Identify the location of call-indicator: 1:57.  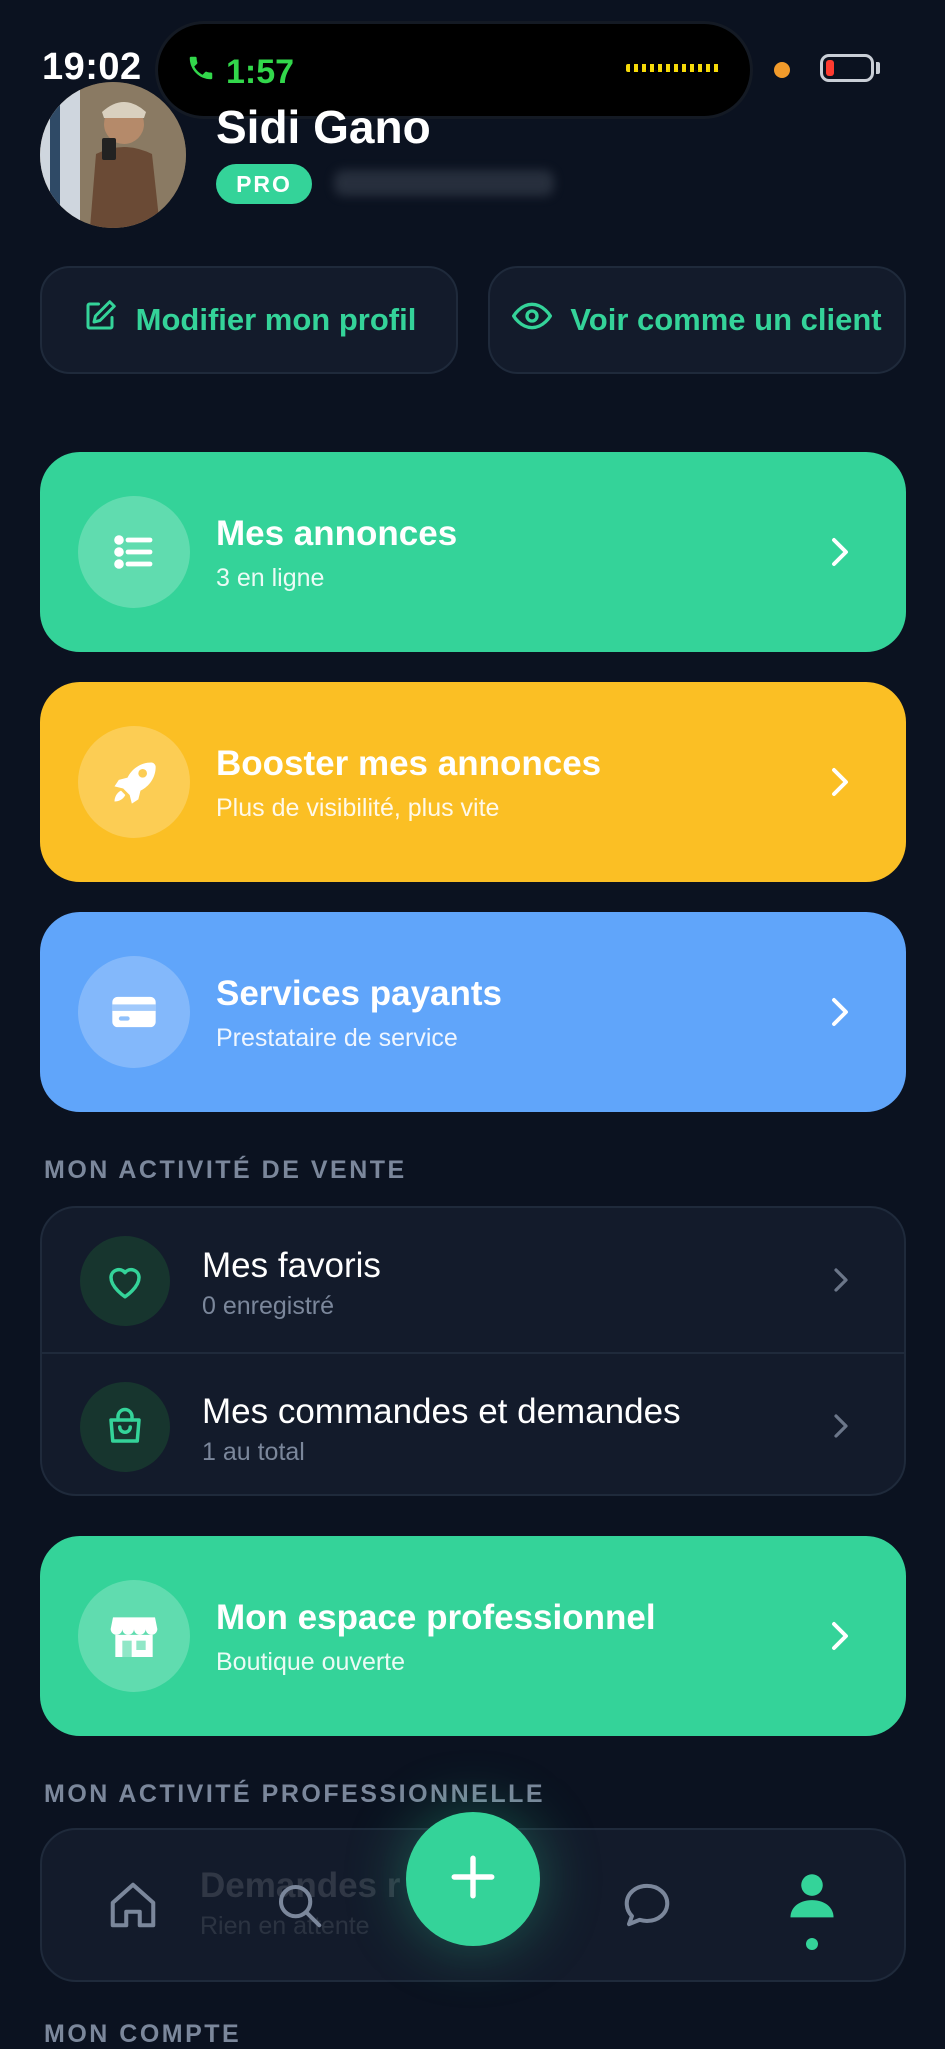
(240, 72).